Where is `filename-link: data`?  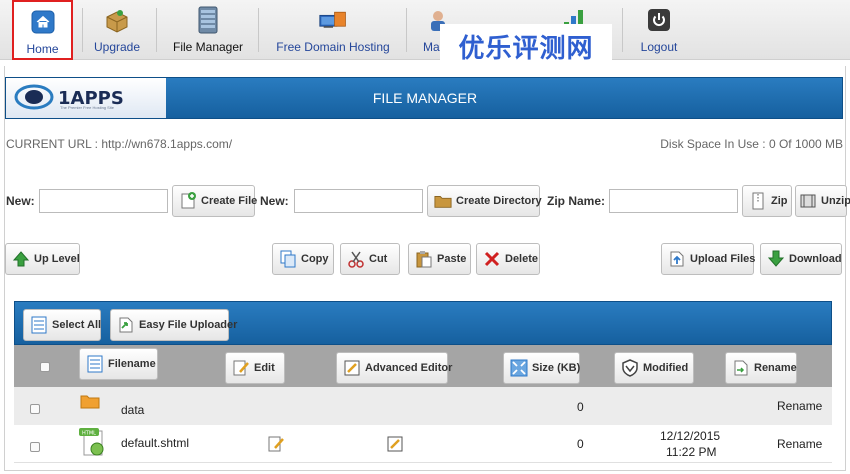 filename-link: data is located at coordinates (132, 410).